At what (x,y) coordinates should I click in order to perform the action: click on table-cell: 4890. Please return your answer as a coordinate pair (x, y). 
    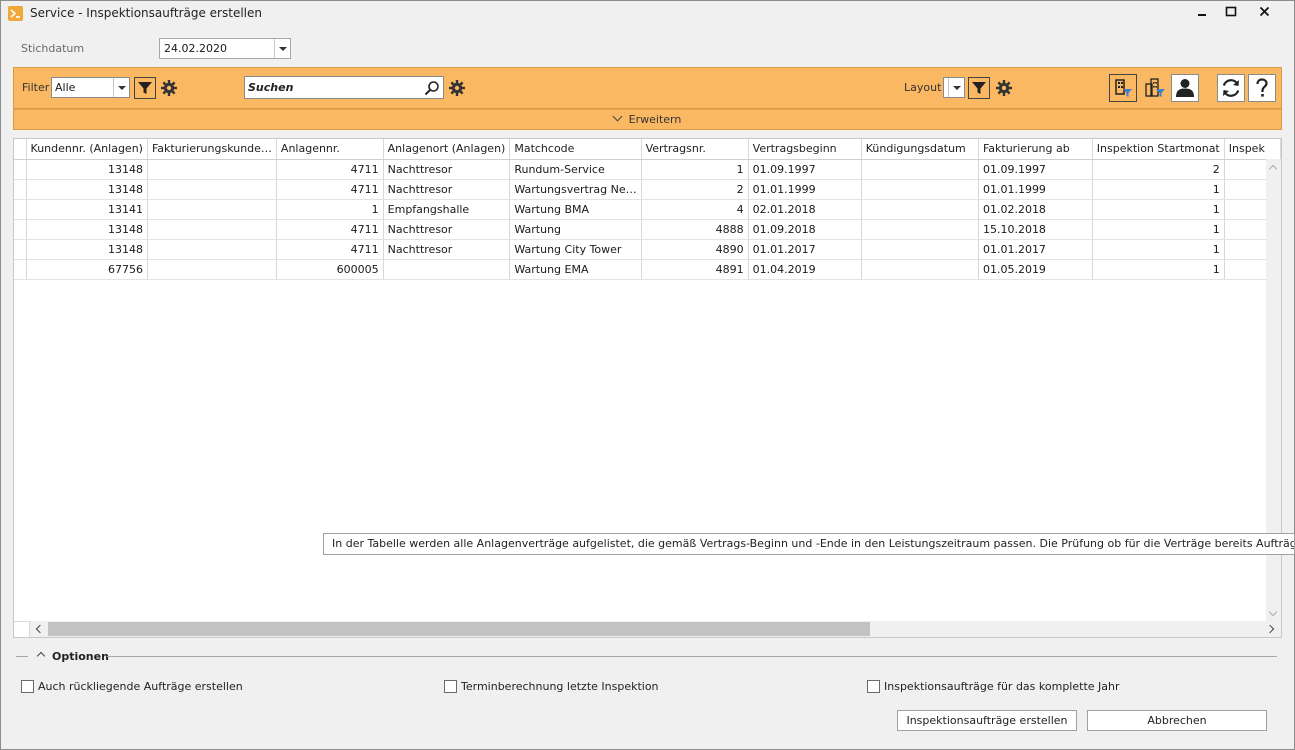
    Looking at the image, I should click on (695, 249).